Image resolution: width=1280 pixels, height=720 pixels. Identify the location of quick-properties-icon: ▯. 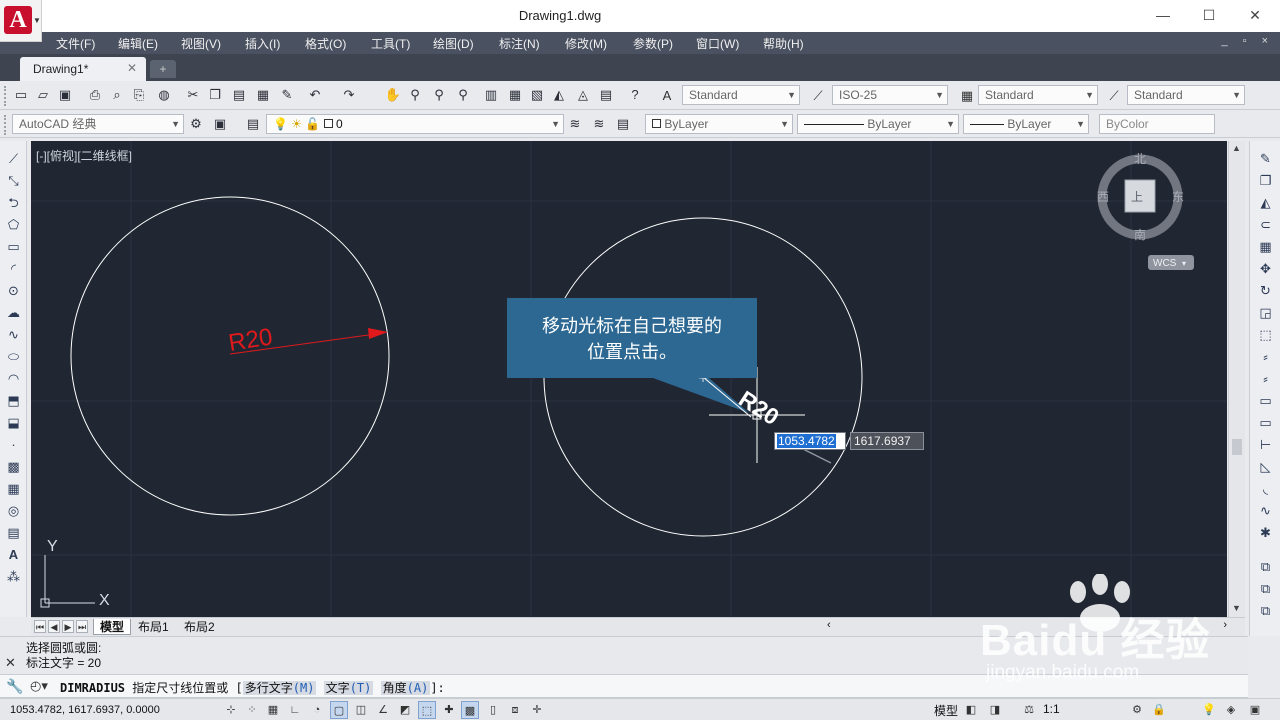
(493, 710).